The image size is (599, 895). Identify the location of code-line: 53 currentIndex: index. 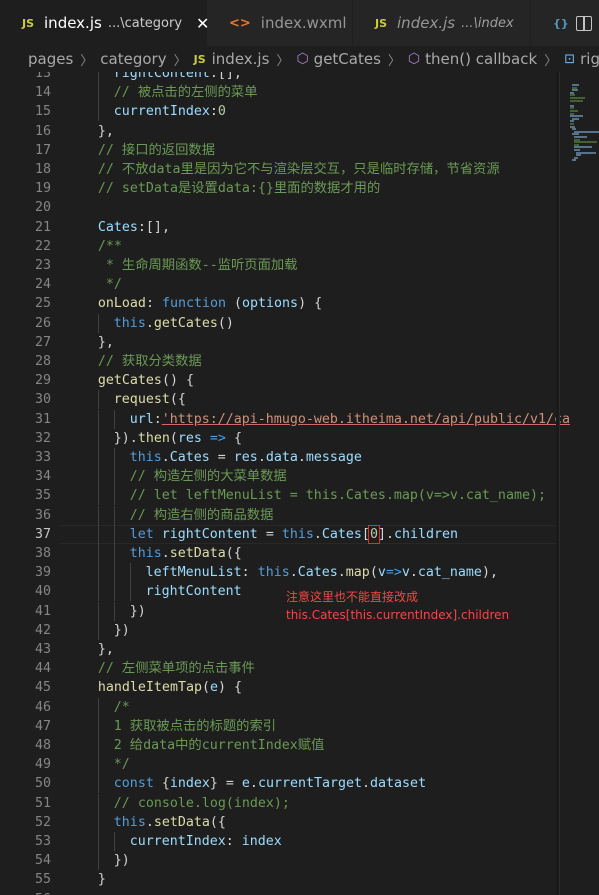
(299, 841).